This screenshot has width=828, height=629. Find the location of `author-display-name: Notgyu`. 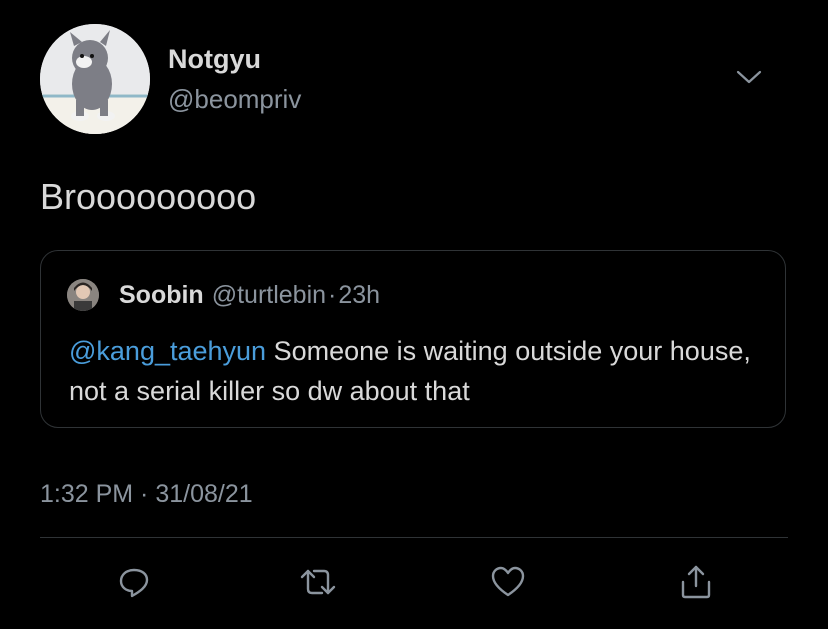

author-display-name: Notgyu is located at coordinates (214, 59).